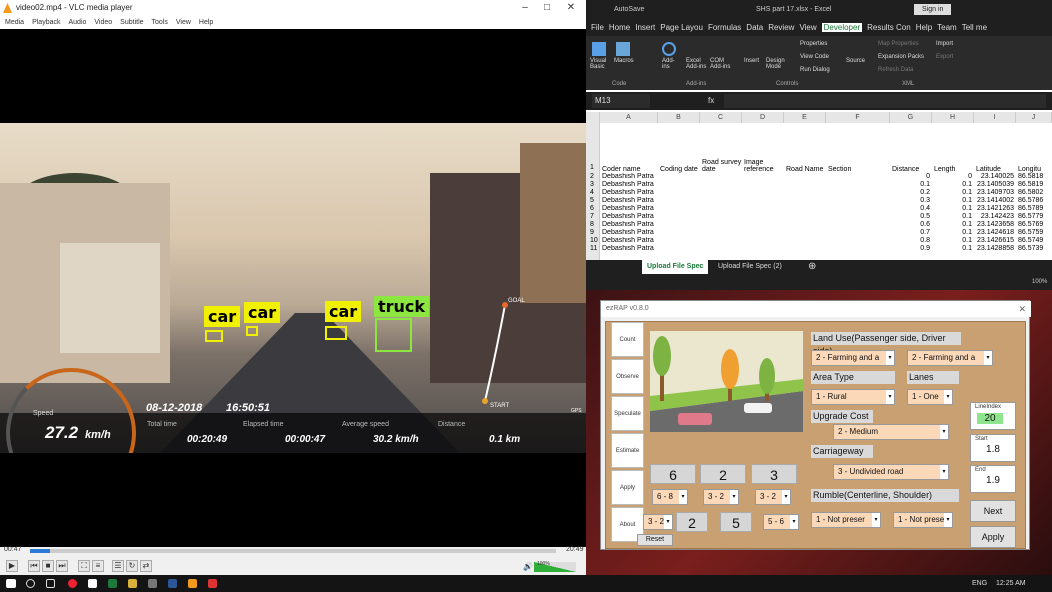  Describe the element at coordinates (750, 267) in the screenshot. I see `sheet-tab-2: Upload File Spec (2)` at that location.